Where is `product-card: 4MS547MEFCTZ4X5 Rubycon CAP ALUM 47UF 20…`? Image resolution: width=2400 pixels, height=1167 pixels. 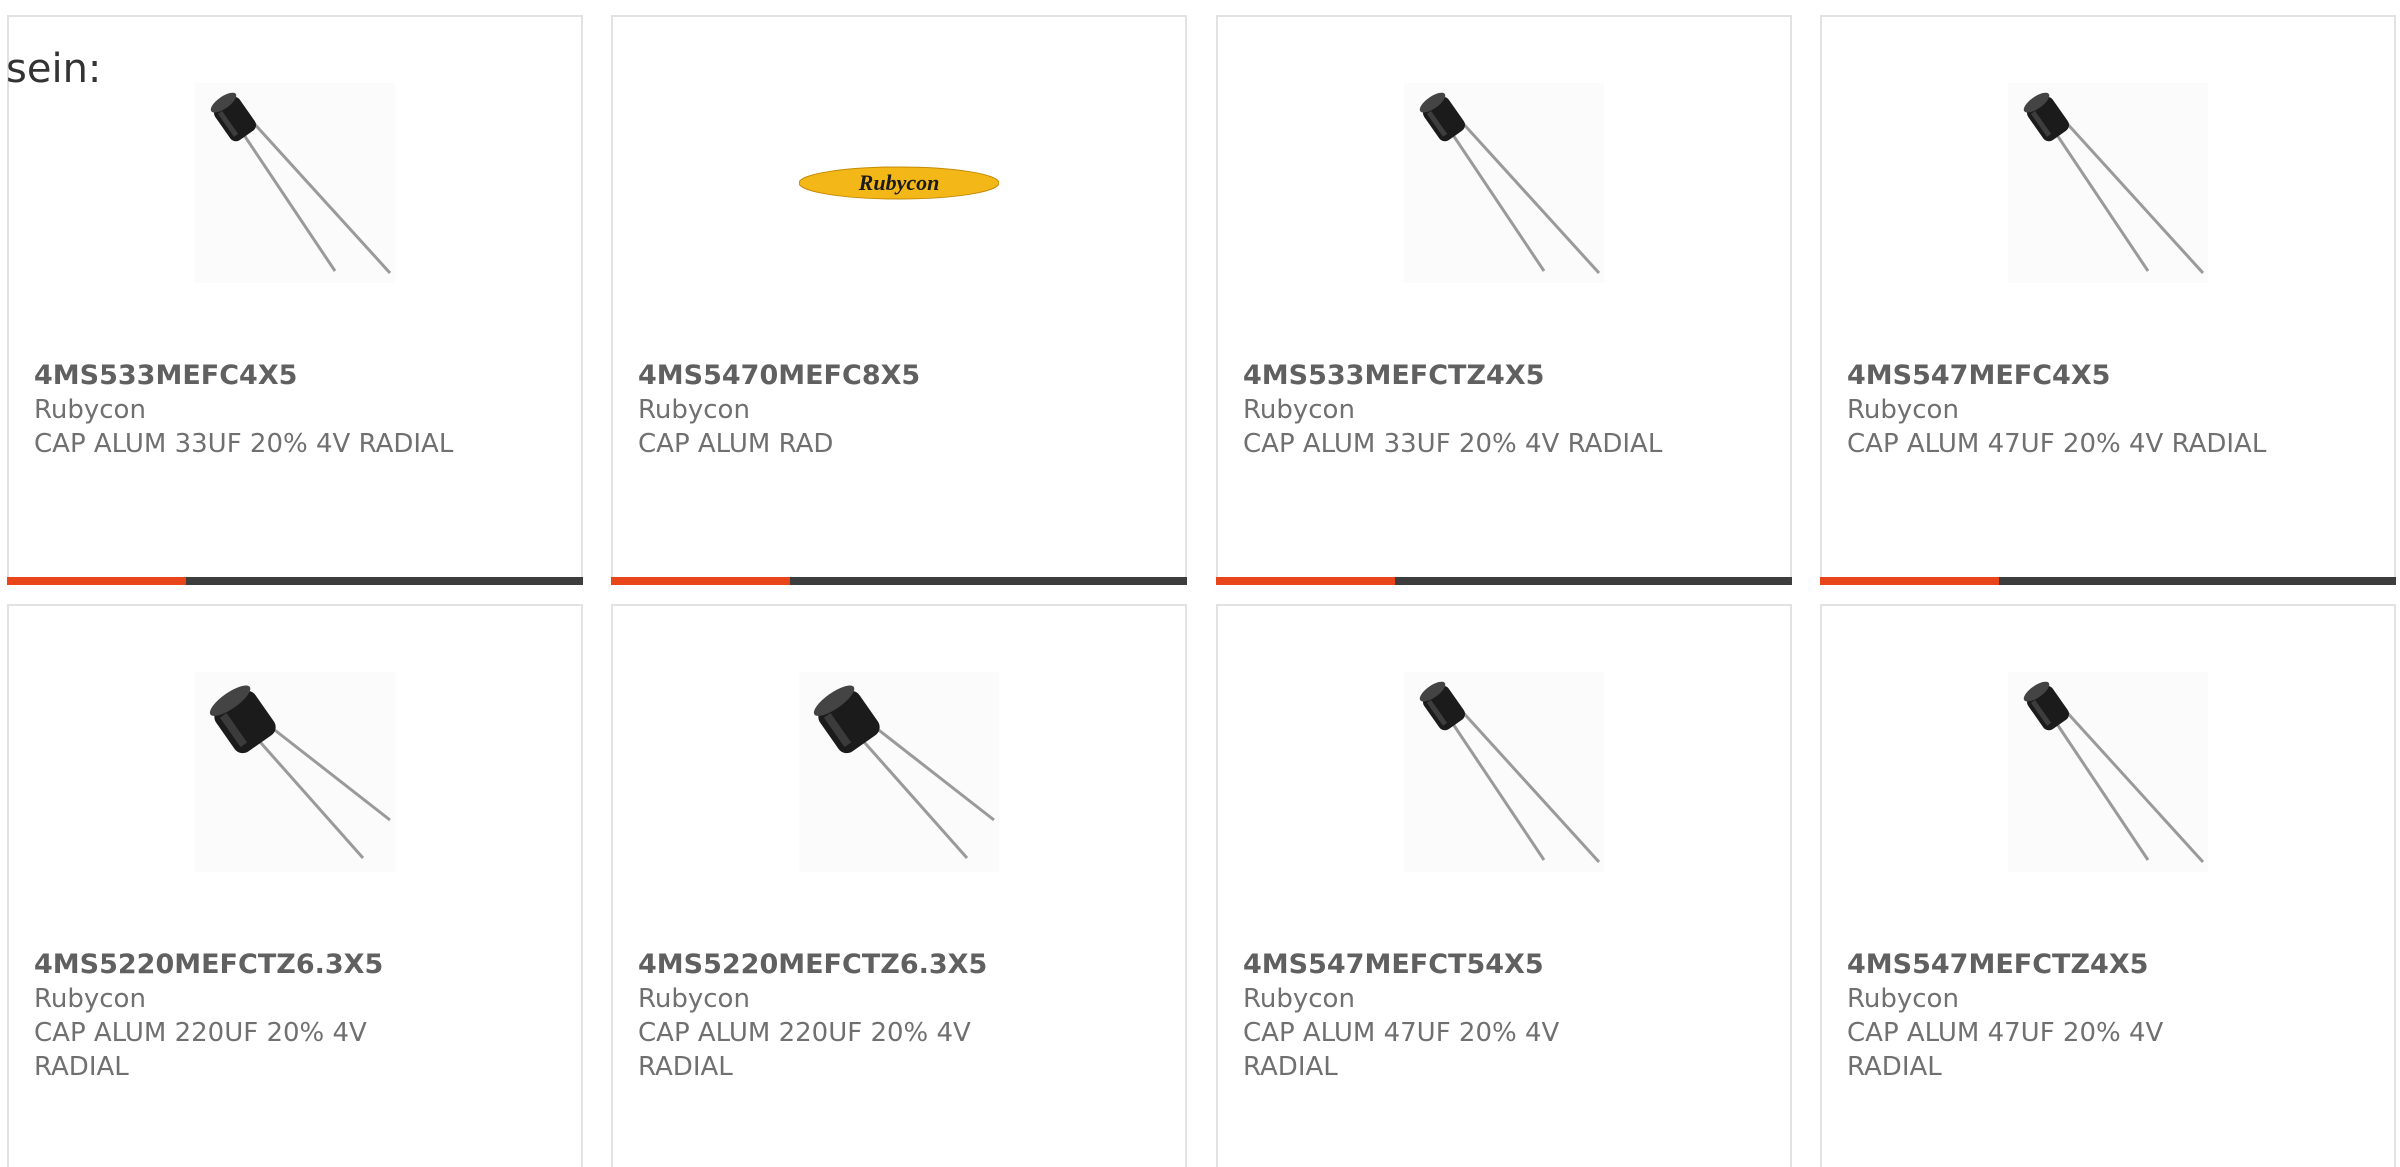 product-card: 4MS547MEFCTZ4X5 Rubycon CAP ALUM 47UF 20… is located at coordinates (2108, 885).